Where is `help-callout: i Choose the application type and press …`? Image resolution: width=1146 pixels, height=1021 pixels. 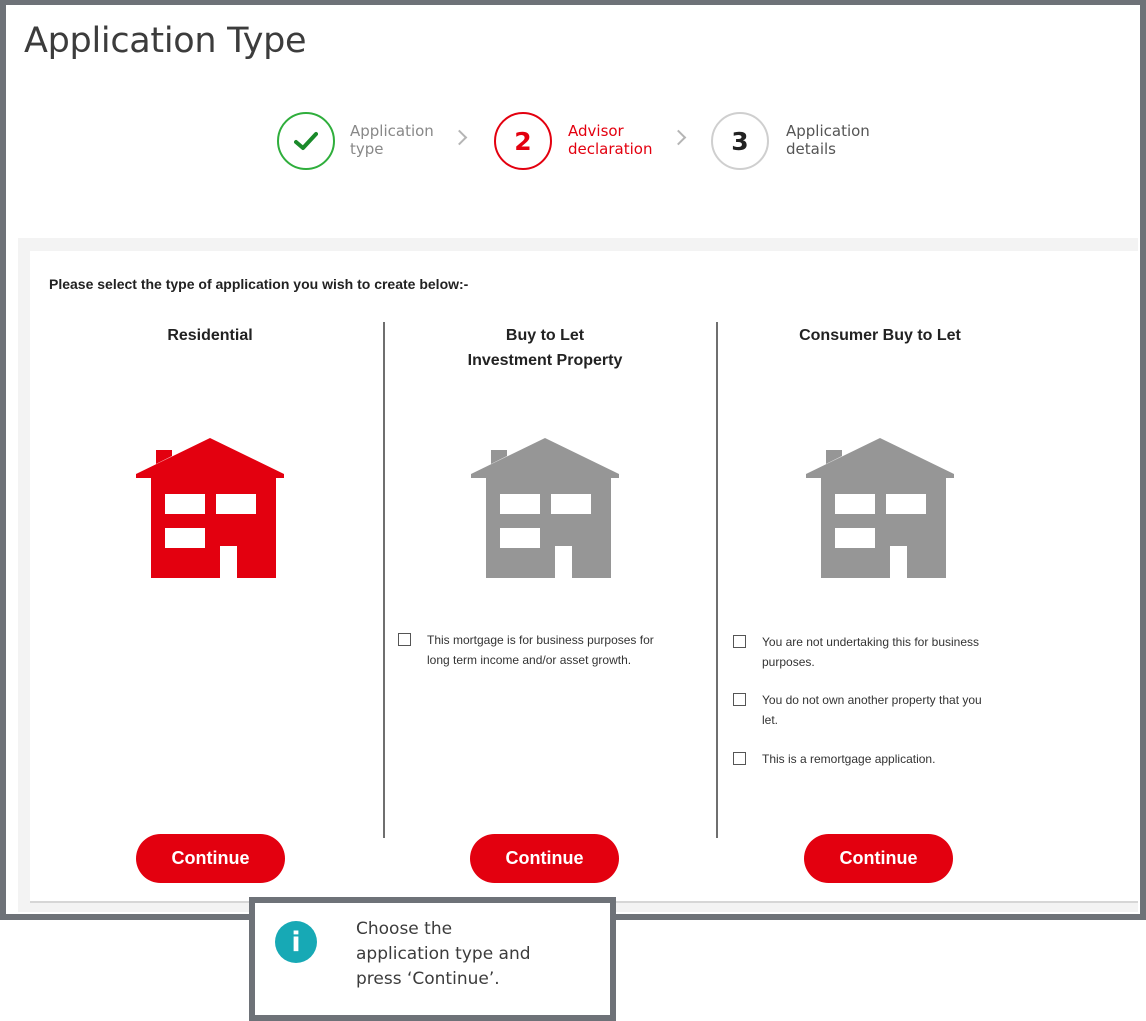
help-callout: i Choose the application type and press … is located at coordinates (432, 959).